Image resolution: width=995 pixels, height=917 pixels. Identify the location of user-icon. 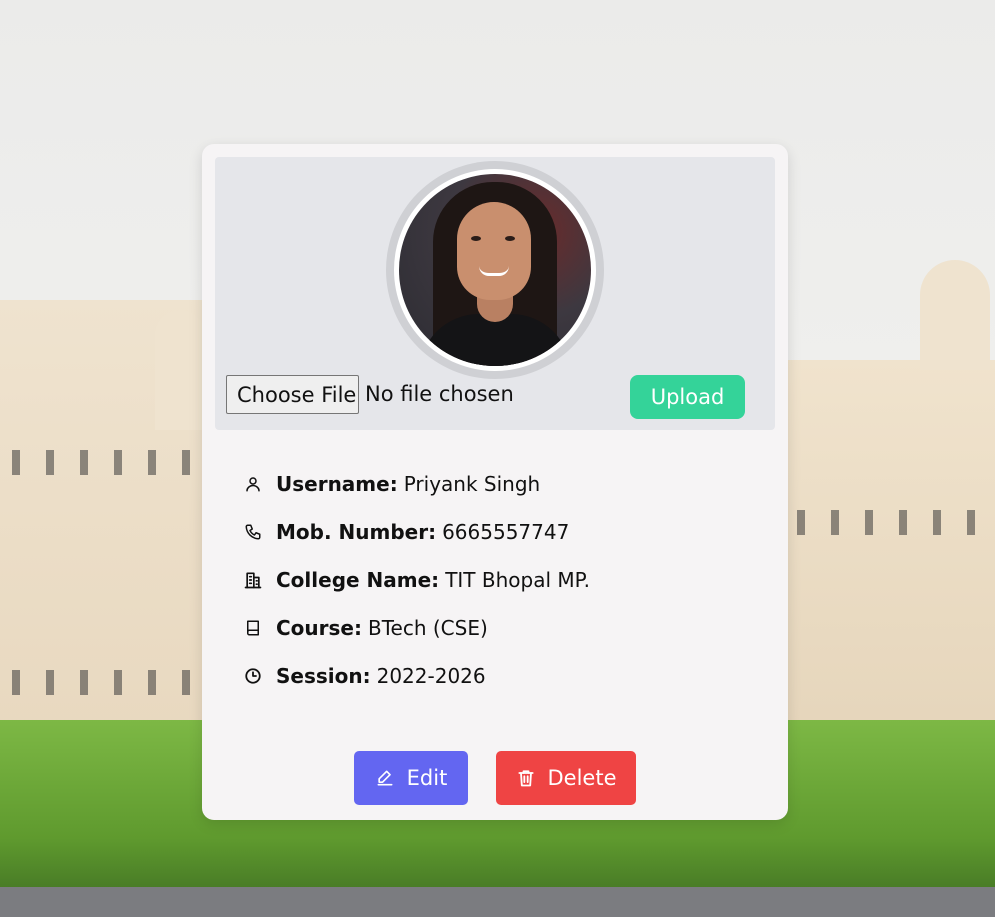
(253, 484).